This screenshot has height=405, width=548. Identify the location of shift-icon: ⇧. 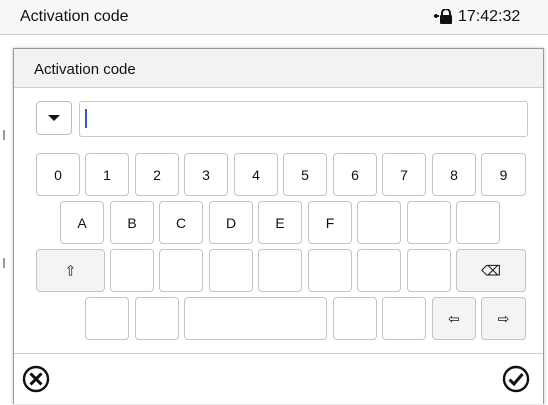
(70, 270).